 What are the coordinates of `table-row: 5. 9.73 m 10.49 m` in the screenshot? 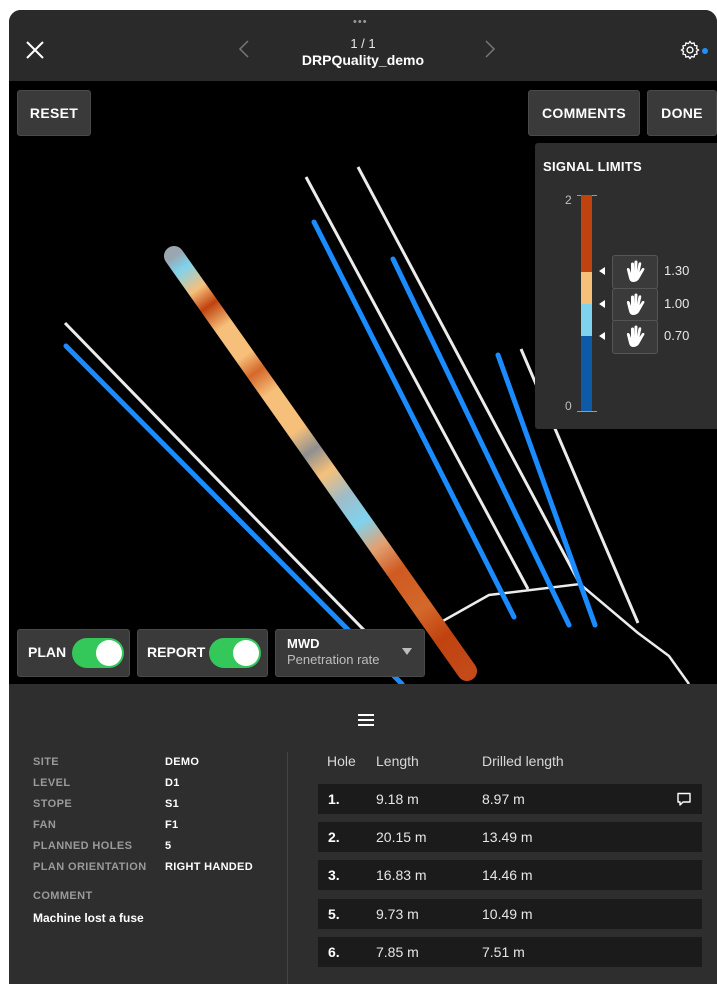 It's located at (510, 914).